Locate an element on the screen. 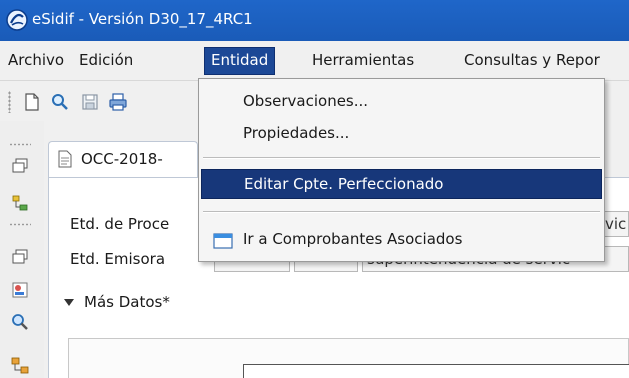 Image resolution: width=629 pixels, height=378 pixels. menu-herramientas: Herramientas is located at coordinates (363, 61).